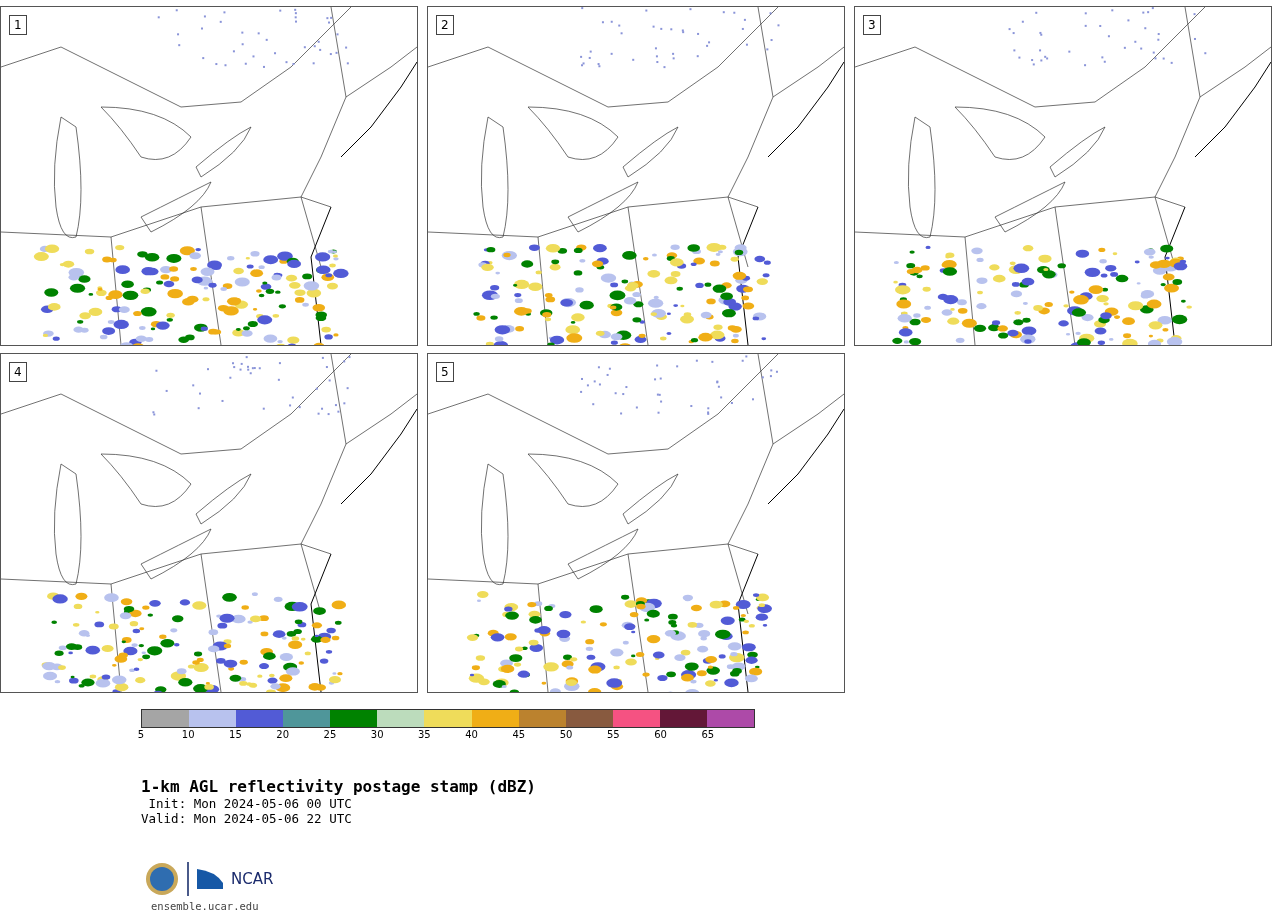  I want to click on colorbar-tick-label: 15, so click(235, 734).